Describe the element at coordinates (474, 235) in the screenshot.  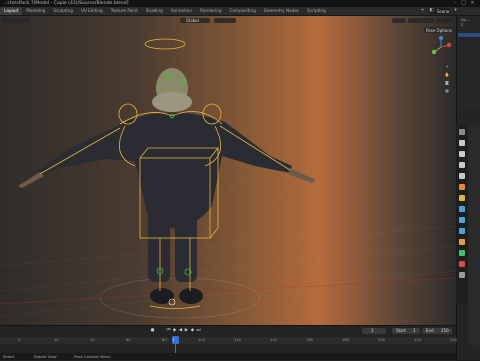
I see `properties-editor` at that location.